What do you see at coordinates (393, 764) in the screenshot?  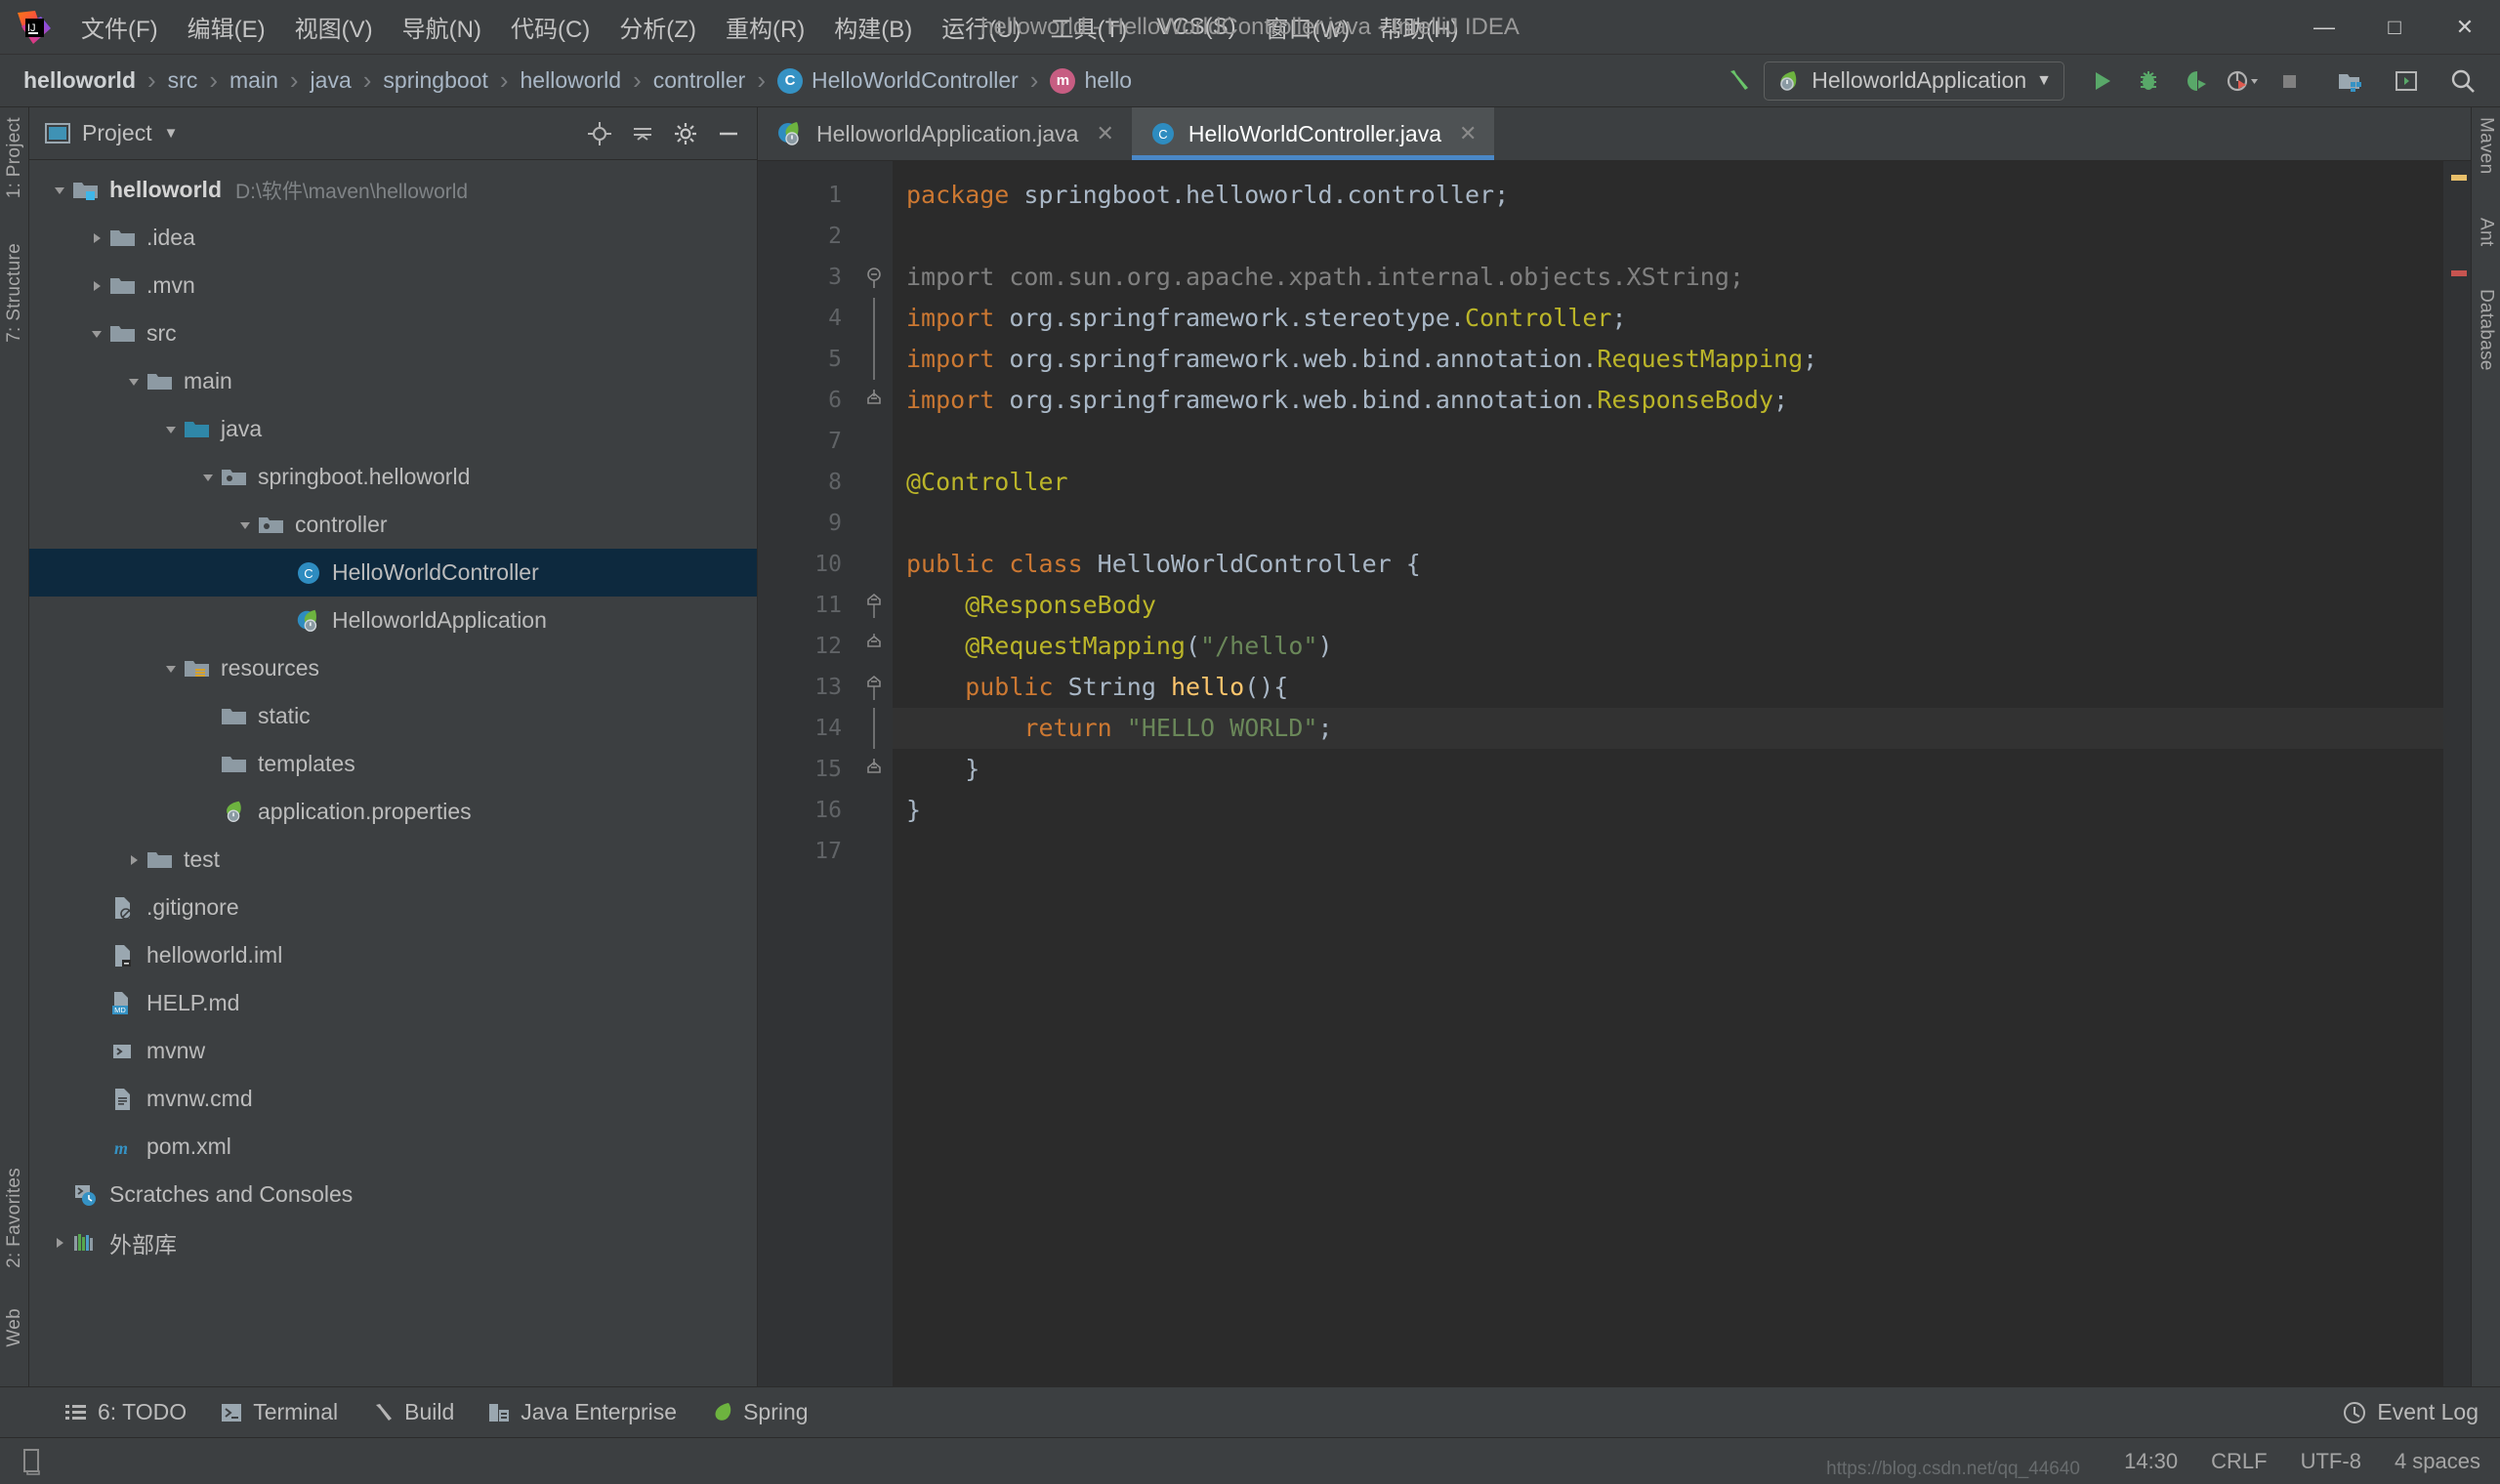 I see `tree-node-templates: templates` at bounding box center [393, 764].